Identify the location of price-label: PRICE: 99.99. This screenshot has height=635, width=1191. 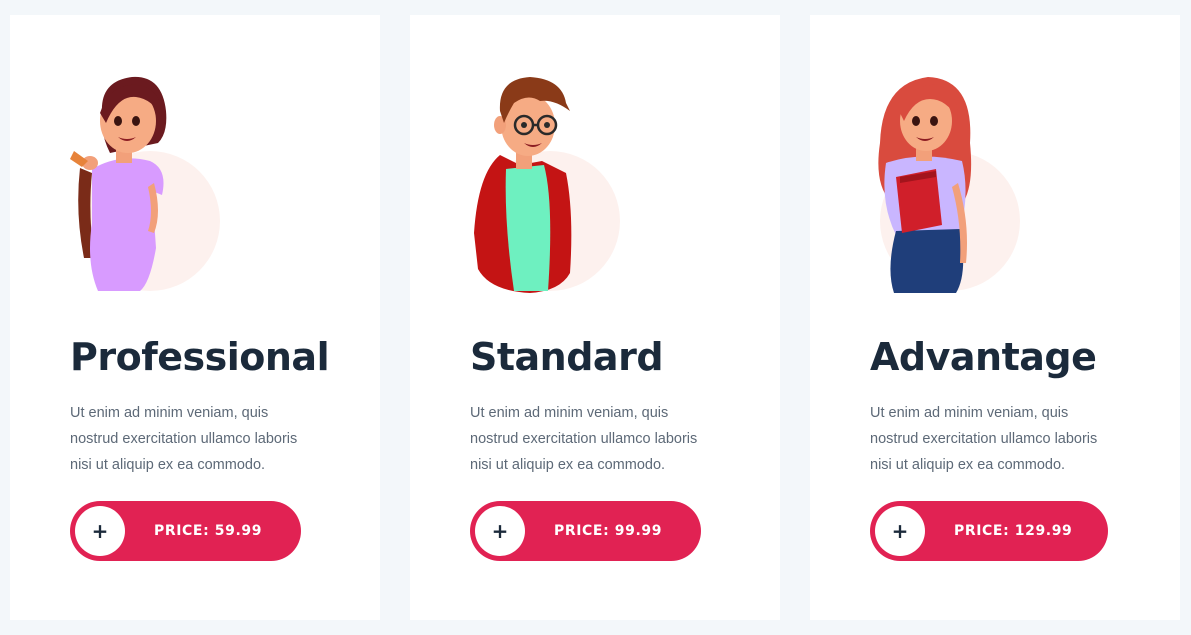
(608, 531).